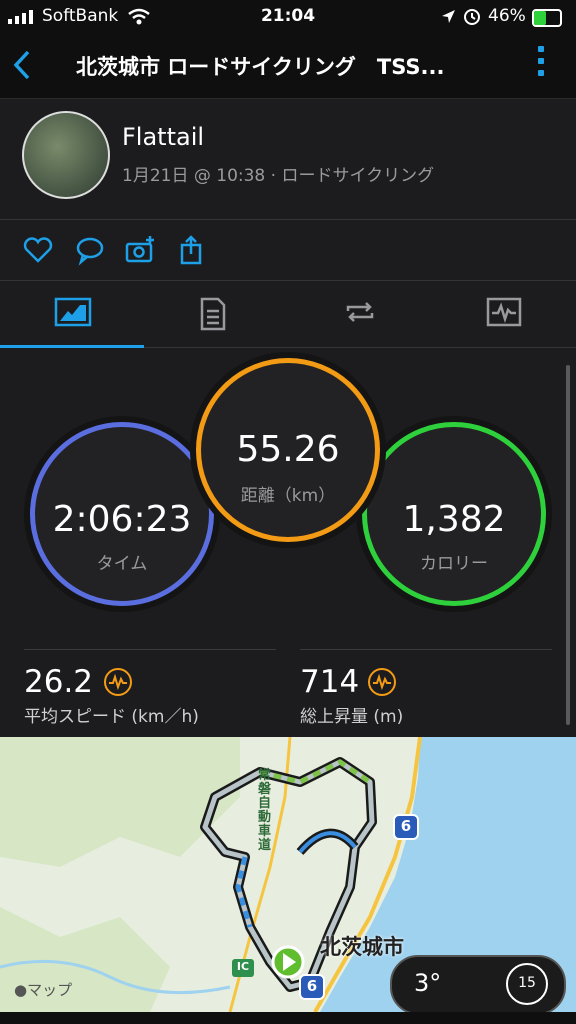 The width and height of the screenshot is (576, 1024). I want to click on tab-graphs, so click(504, 314).